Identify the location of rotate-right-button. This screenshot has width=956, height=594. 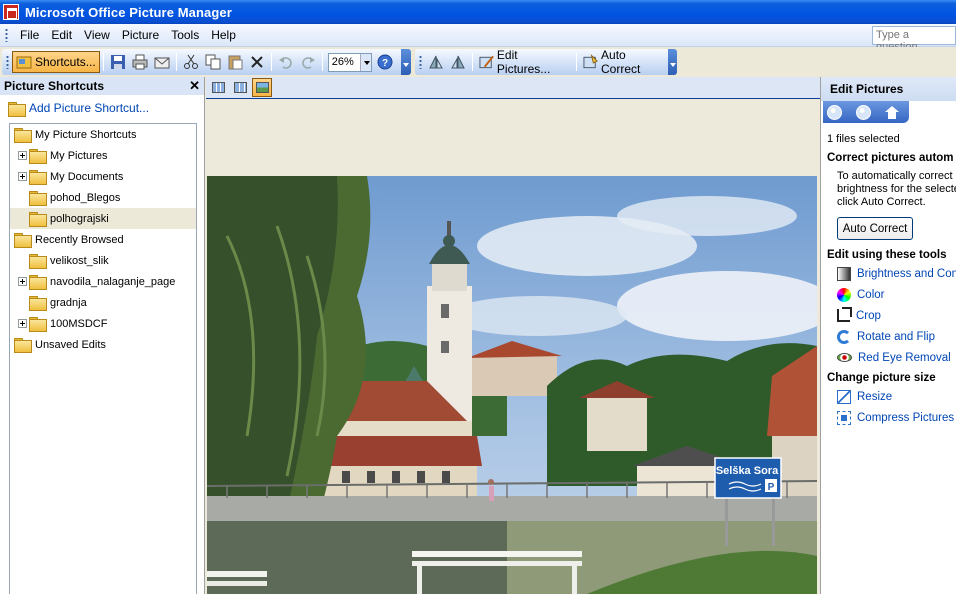
(458, 62).